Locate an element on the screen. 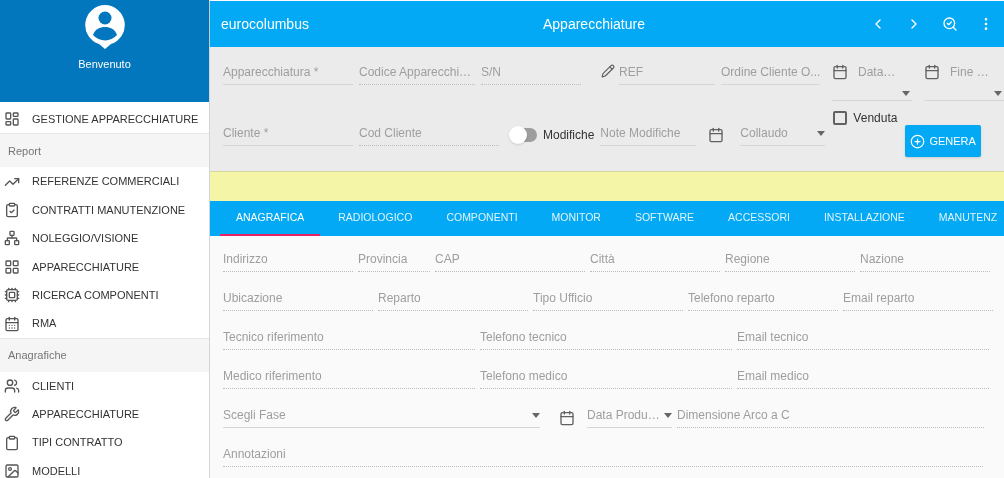  input-field: Annotazioni is located at coordinates (603, 456).